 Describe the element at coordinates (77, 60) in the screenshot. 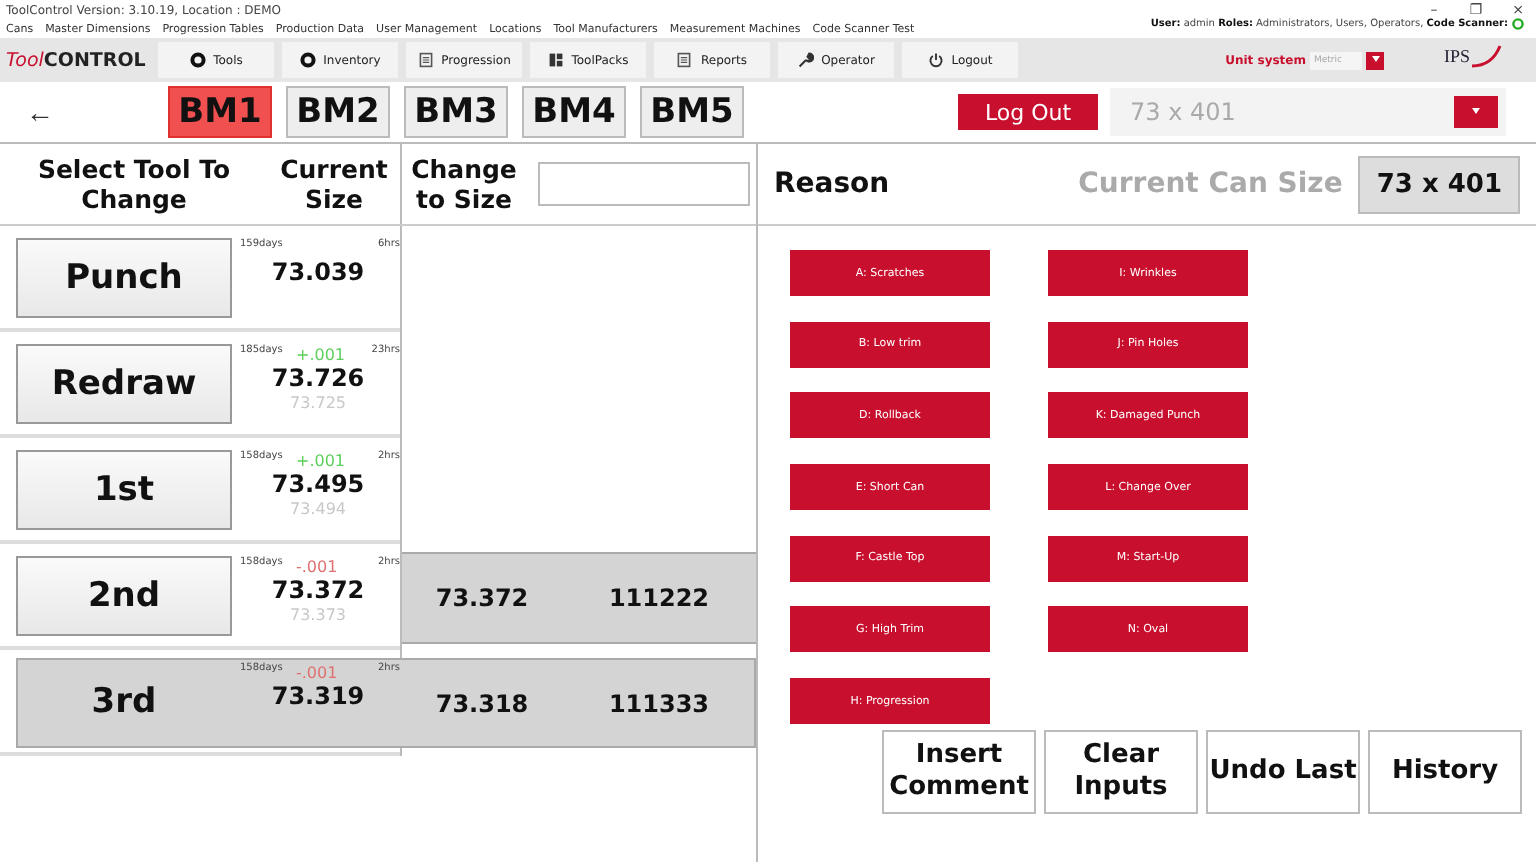

I see `logo: ToolCONTROL` at that location.